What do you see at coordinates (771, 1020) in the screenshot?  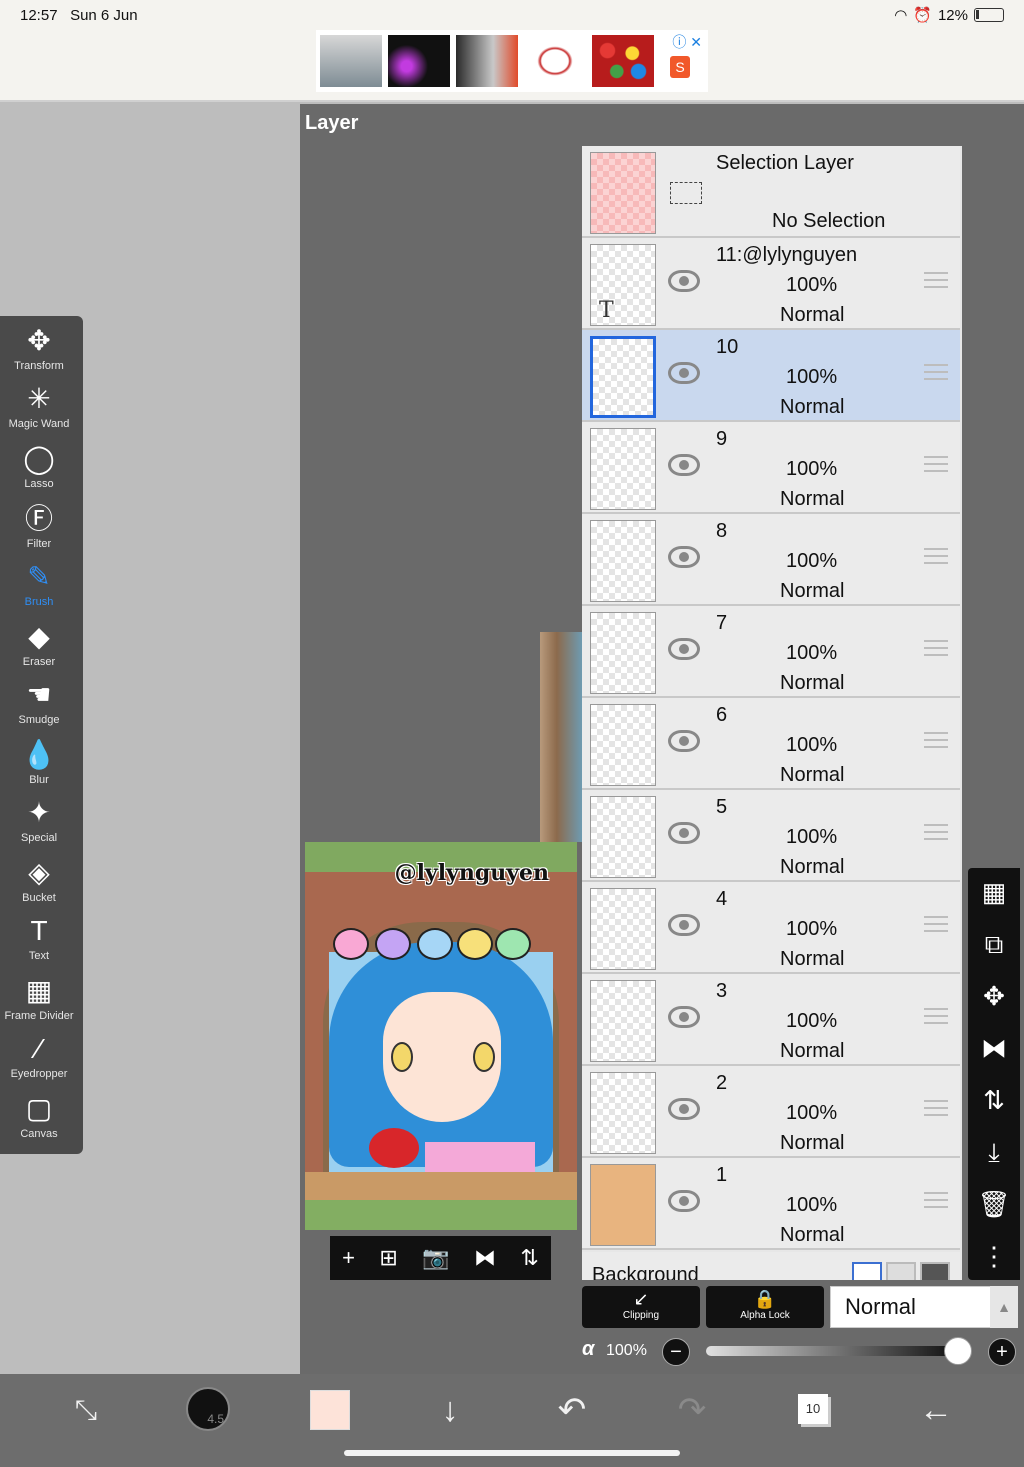 I see `layer-row: 3 100% Normal` at bounding box center [771, 1020].